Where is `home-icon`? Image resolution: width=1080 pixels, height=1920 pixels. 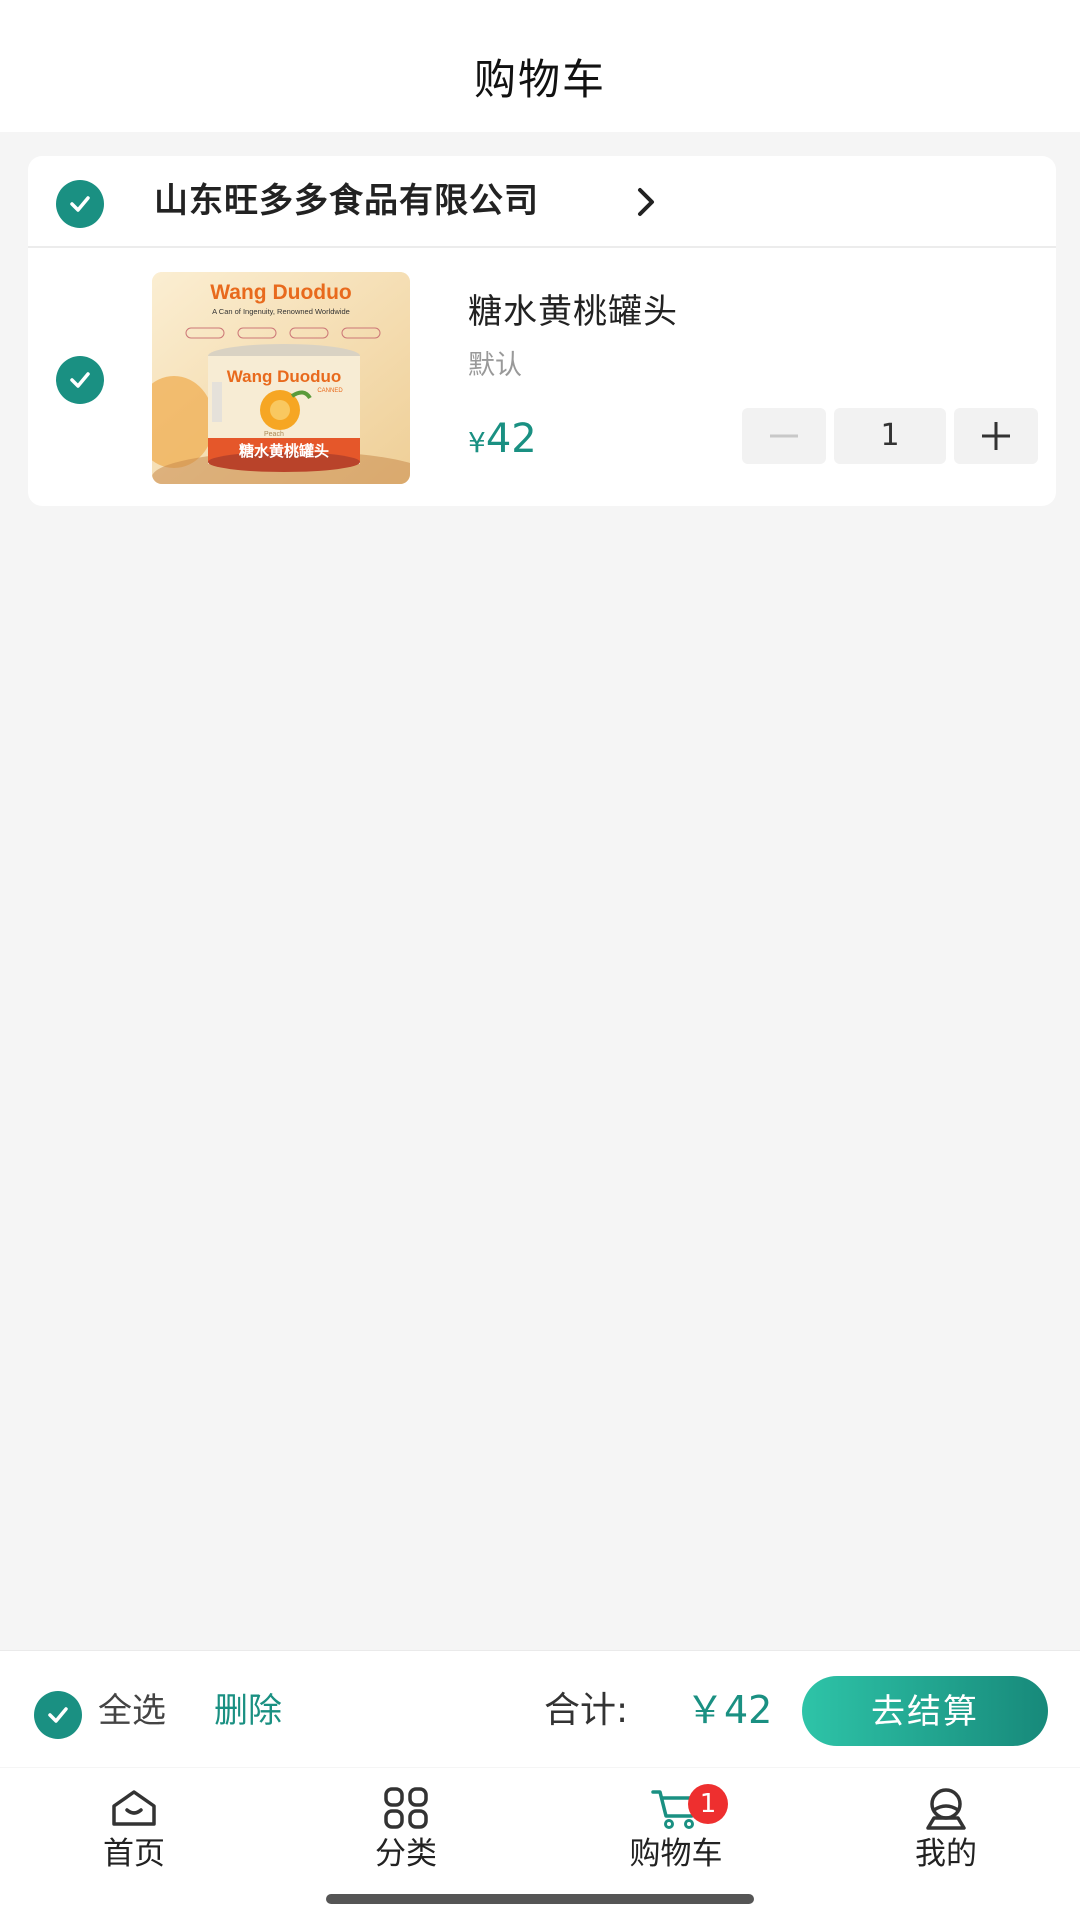
home-icon is located at coordinates (134, 1808).